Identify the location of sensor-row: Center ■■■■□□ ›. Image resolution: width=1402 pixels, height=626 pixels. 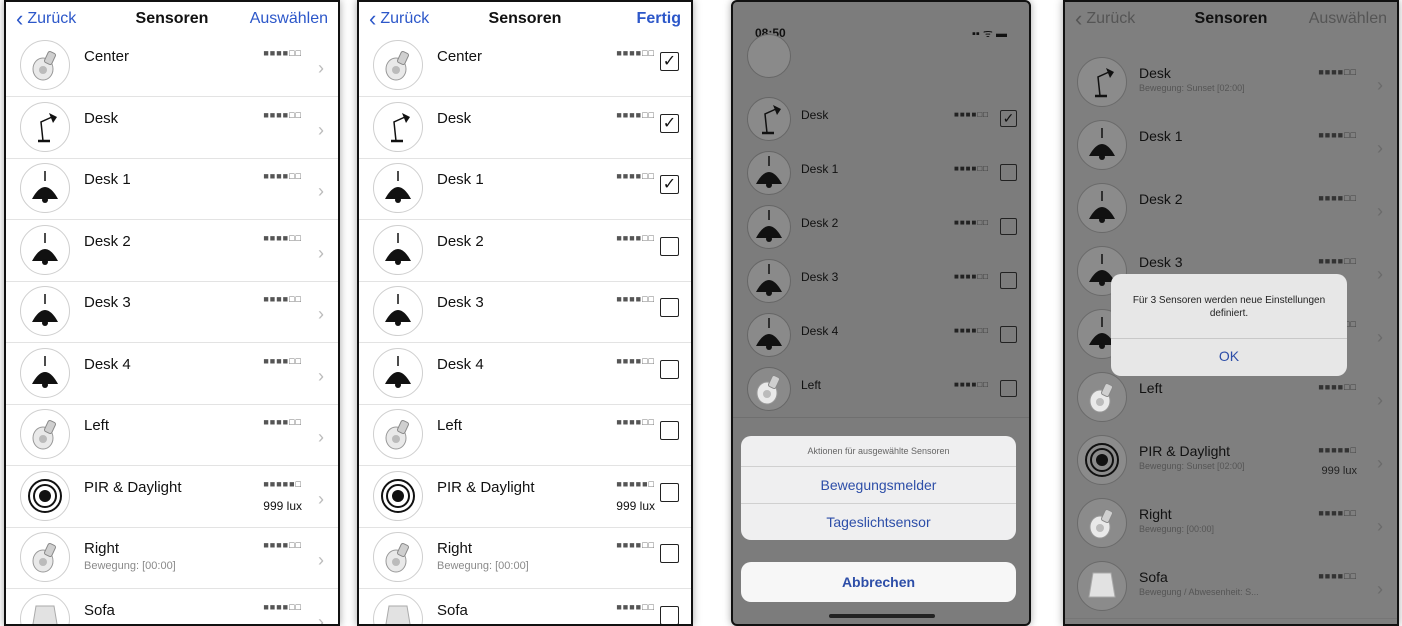
(172, 65).